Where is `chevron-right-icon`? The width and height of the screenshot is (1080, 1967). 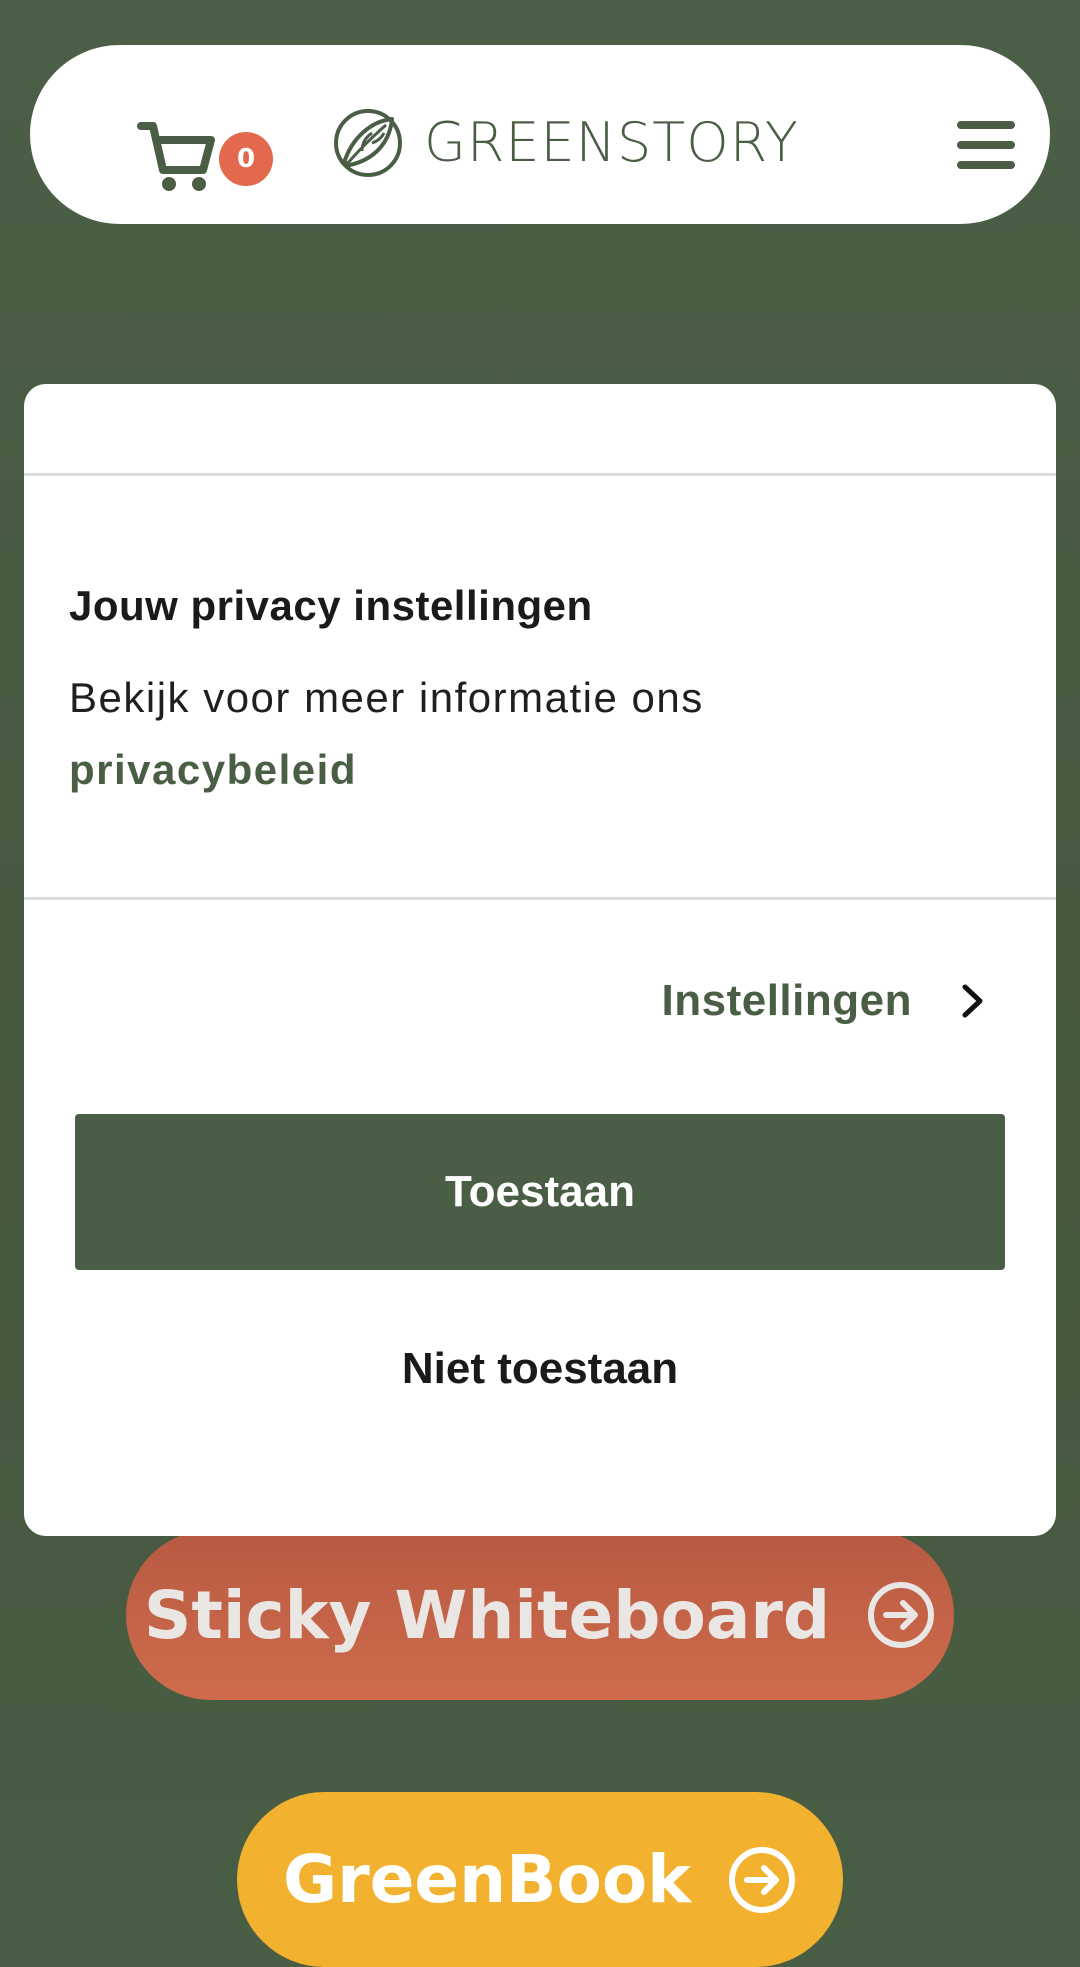
chevron-right-icon is located at coordinates (972, 1001).